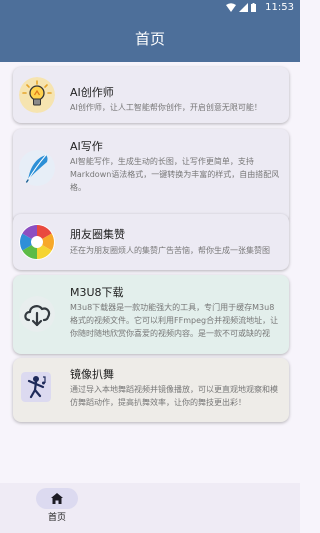 The width and height of the screenshot is (320, 533). I want to click on lightbulb-icon, so click(37, 95).